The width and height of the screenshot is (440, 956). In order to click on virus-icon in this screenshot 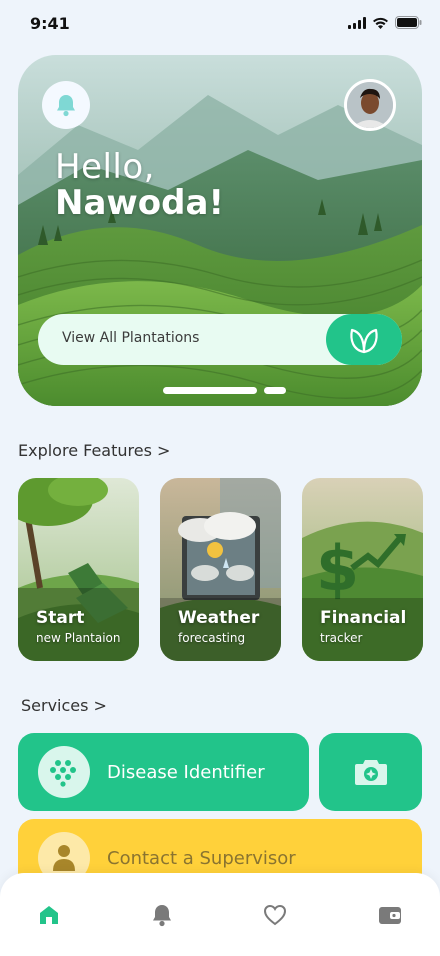, I will do `click(63, 773)`.